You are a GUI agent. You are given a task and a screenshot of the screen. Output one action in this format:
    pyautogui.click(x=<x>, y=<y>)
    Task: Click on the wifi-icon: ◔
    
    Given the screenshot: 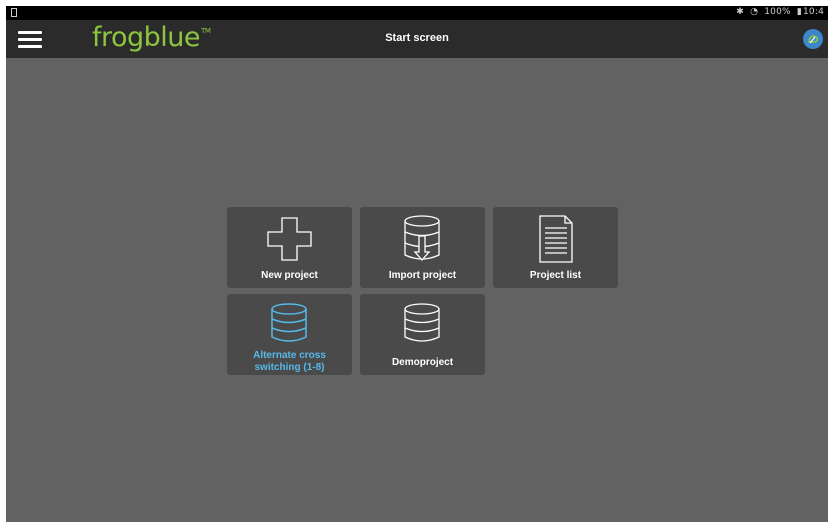 What is the action you would take?
    pyautogui.click(x=754, y=12)
    